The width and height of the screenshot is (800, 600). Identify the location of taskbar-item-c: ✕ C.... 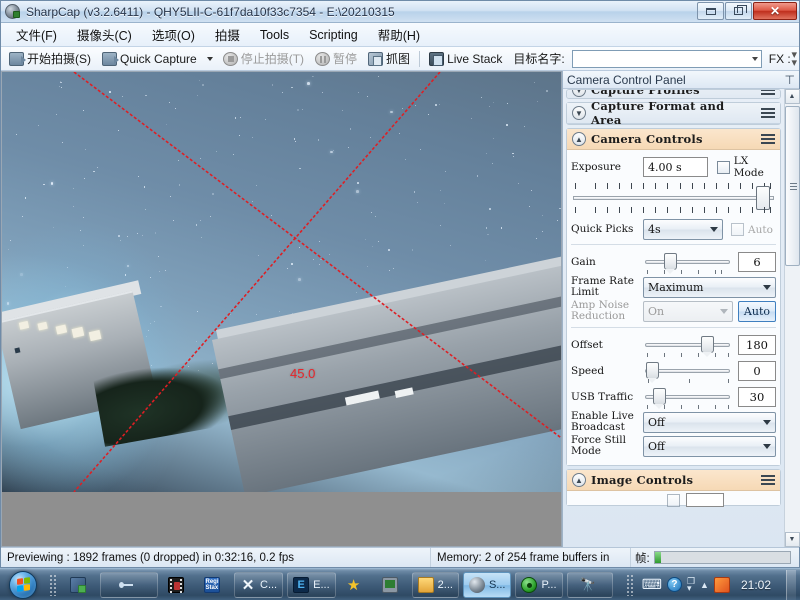
(259, 584).